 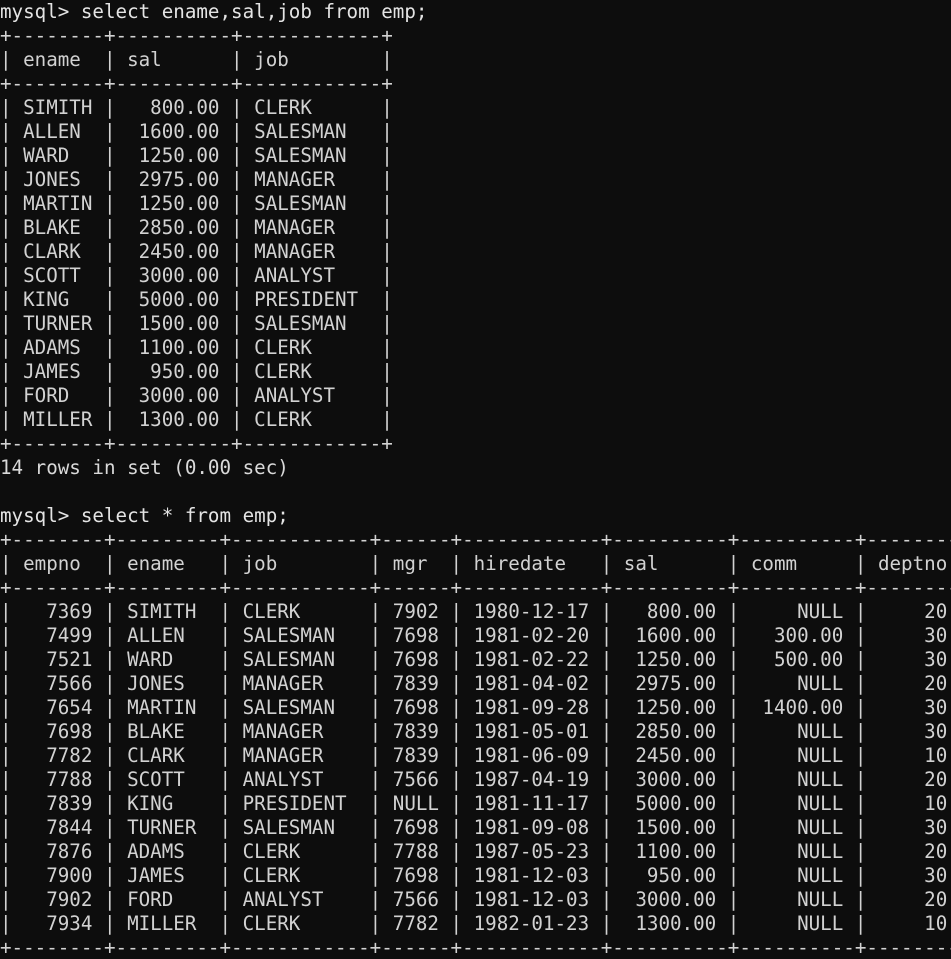 I want to click on second-query-command: mysql> select * from emp;, so click(x=144, y=515).